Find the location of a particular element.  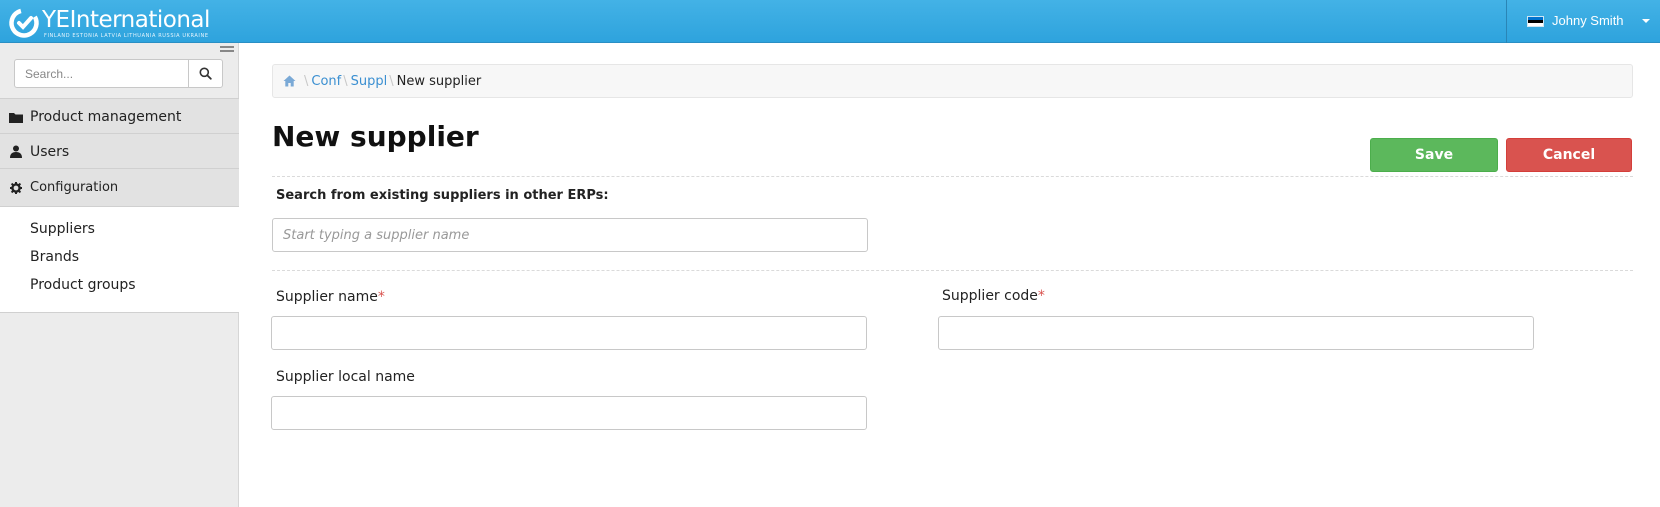

nav-item-users: Users is located at coordinates (119, 151).